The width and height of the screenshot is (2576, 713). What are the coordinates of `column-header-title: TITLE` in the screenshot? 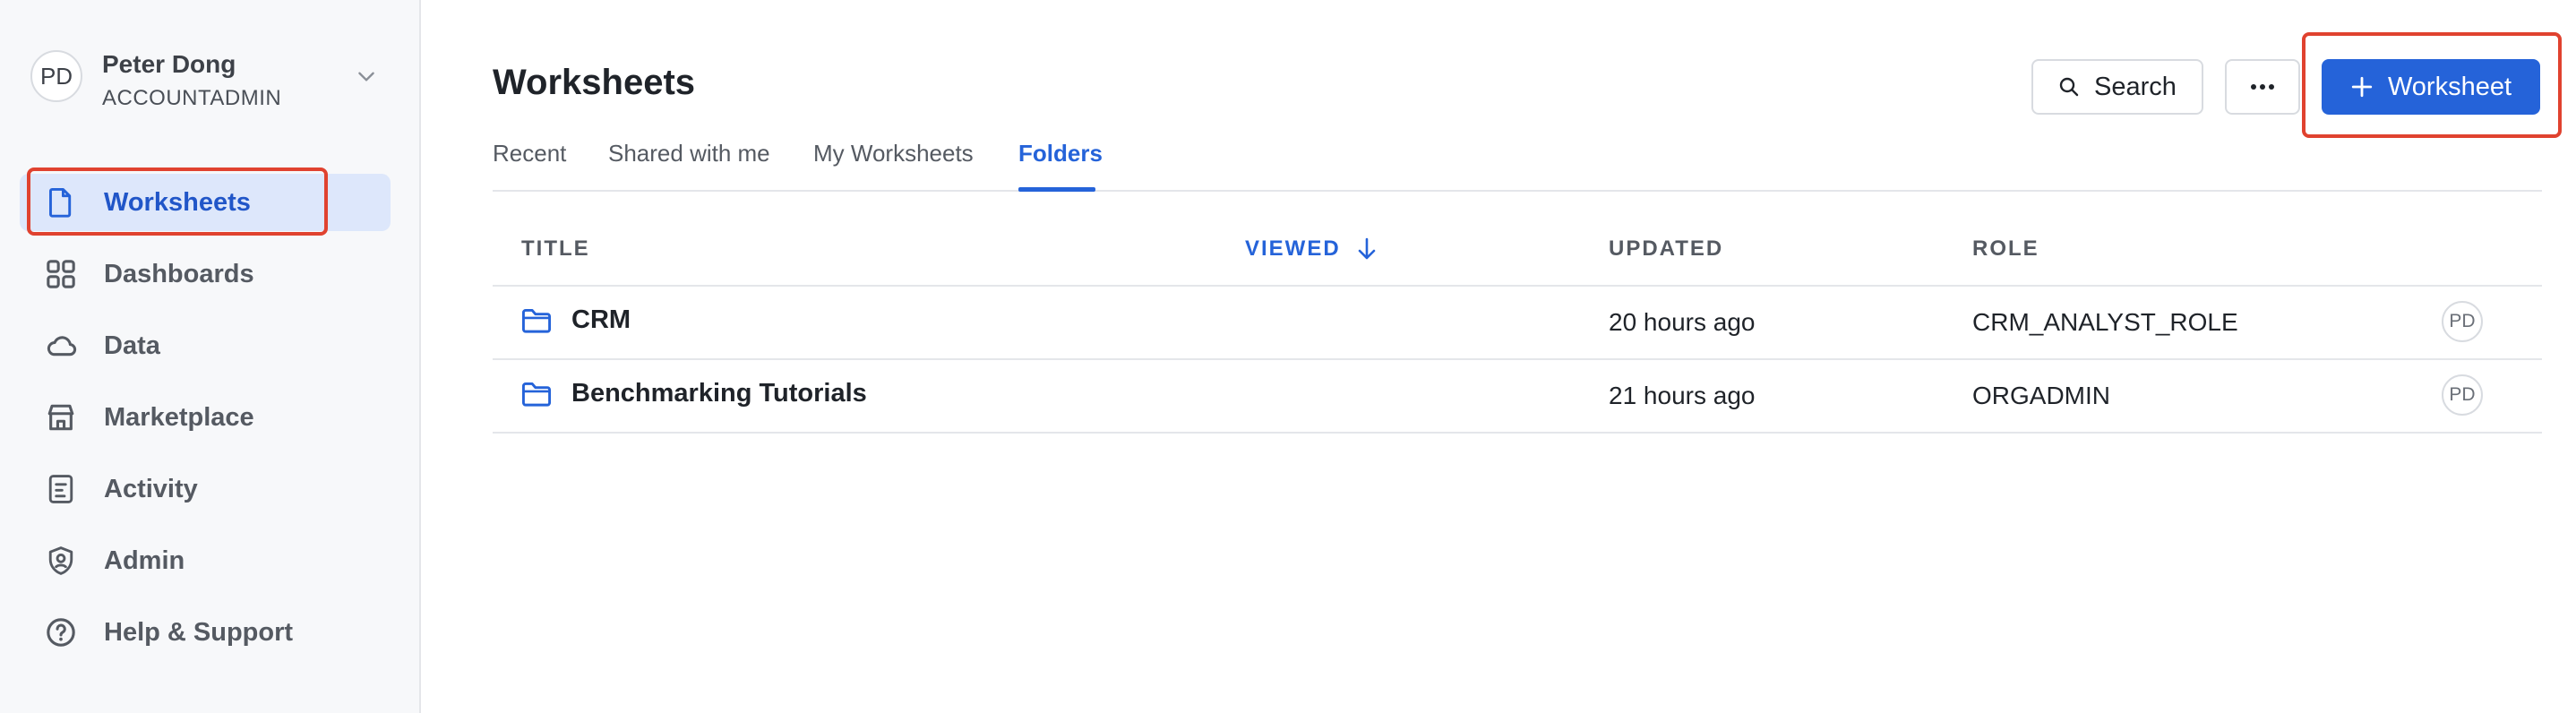 It's located at (555, 249).